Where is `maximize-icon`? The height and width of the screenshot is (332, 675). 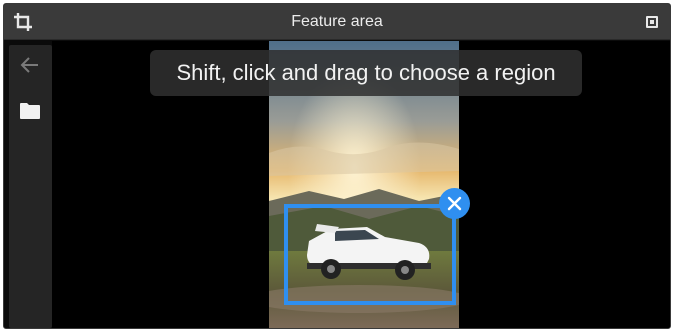 maximize-icon is located at coordinates (652, 22).